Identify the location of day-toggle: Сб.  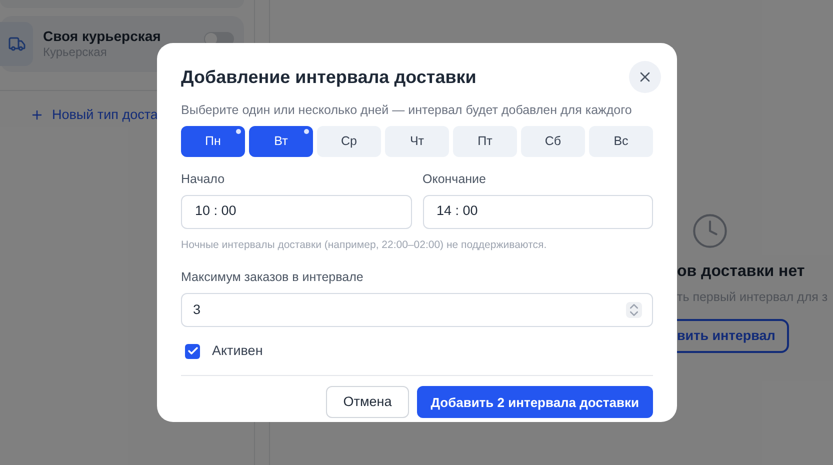
(553, 141).